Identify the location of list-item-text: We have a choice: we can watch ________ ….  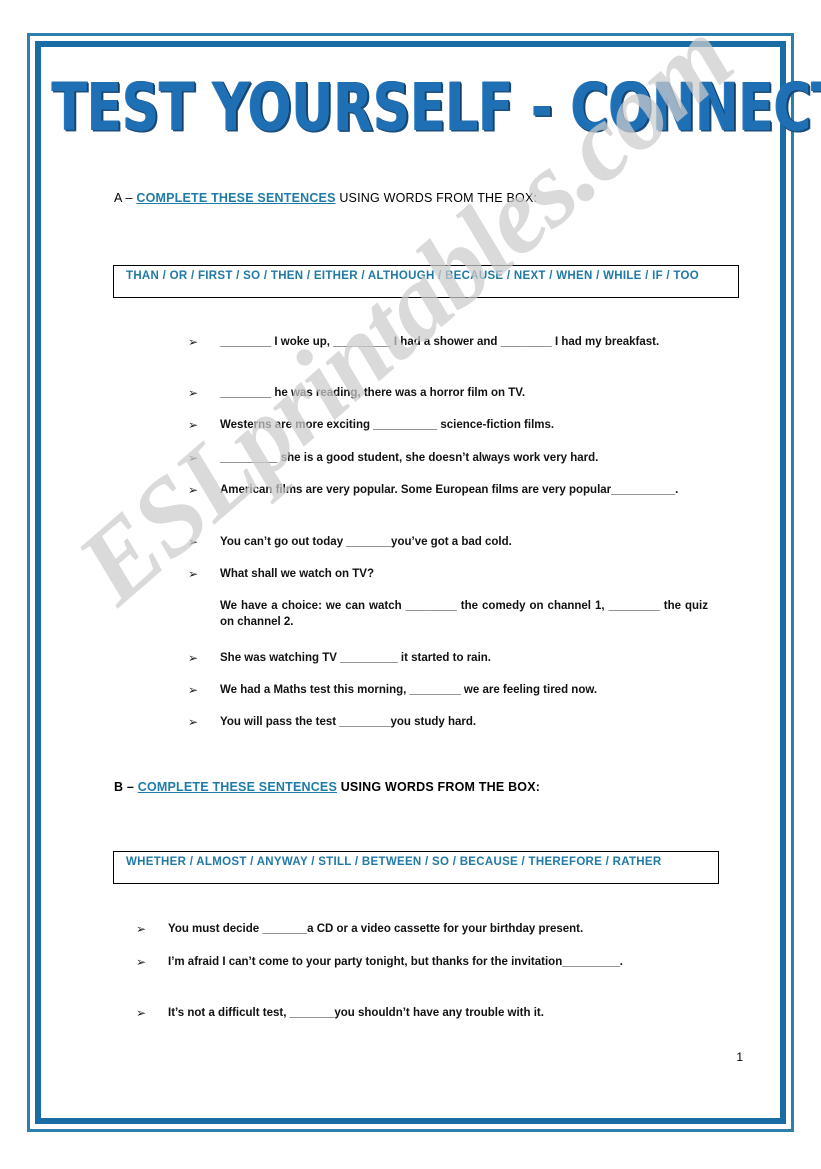
(464, 614).